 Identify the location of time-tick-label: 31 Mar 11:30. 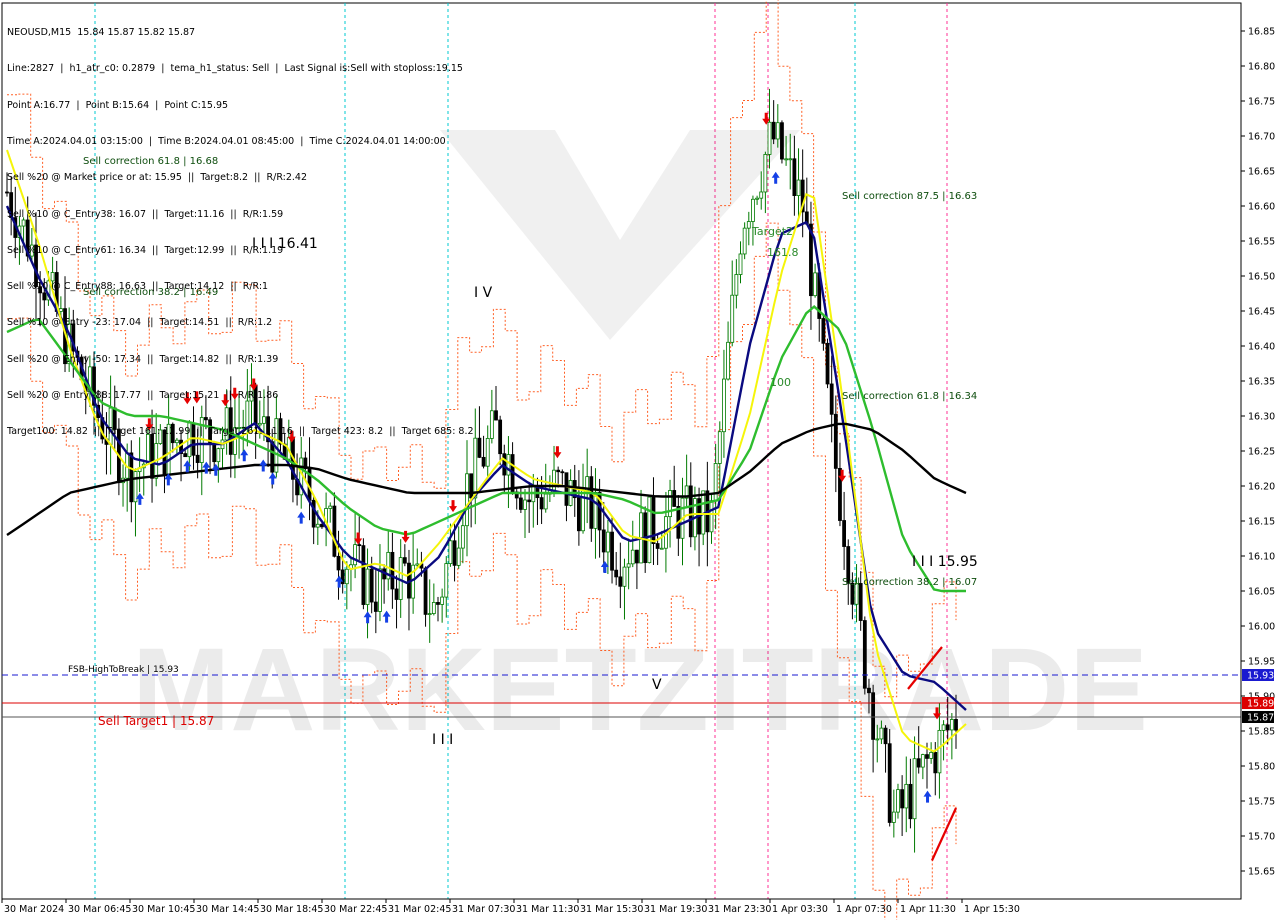
(547, 909).